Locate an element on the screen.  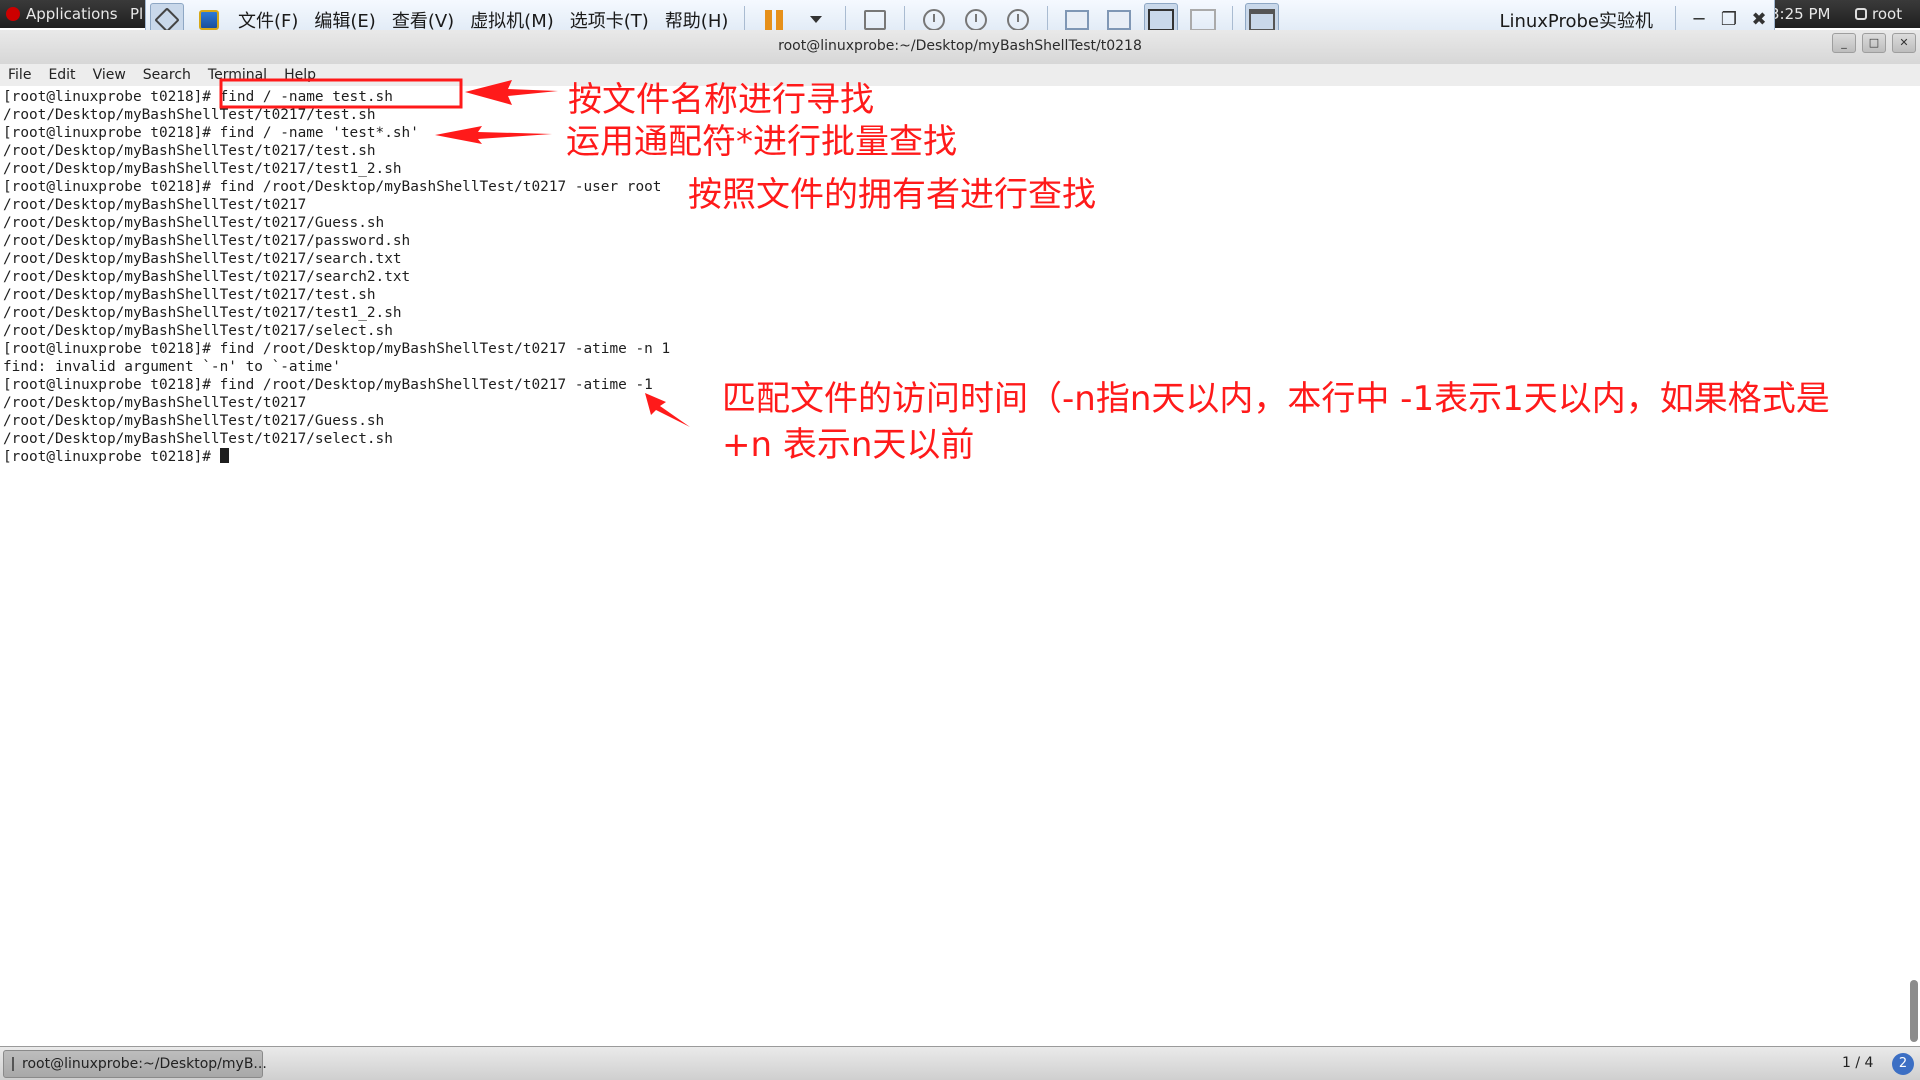
terminal-scrollbar is located at coordinates (1914, 1011).